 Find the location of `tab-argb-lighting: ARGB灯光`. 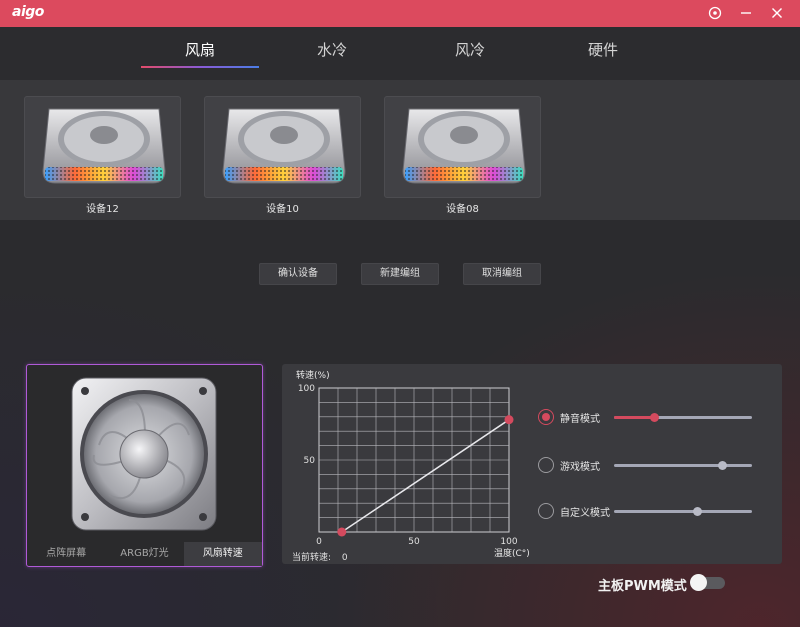

tab-argb-lighting: ARGB灯光 is located at coordinates (144, 554).